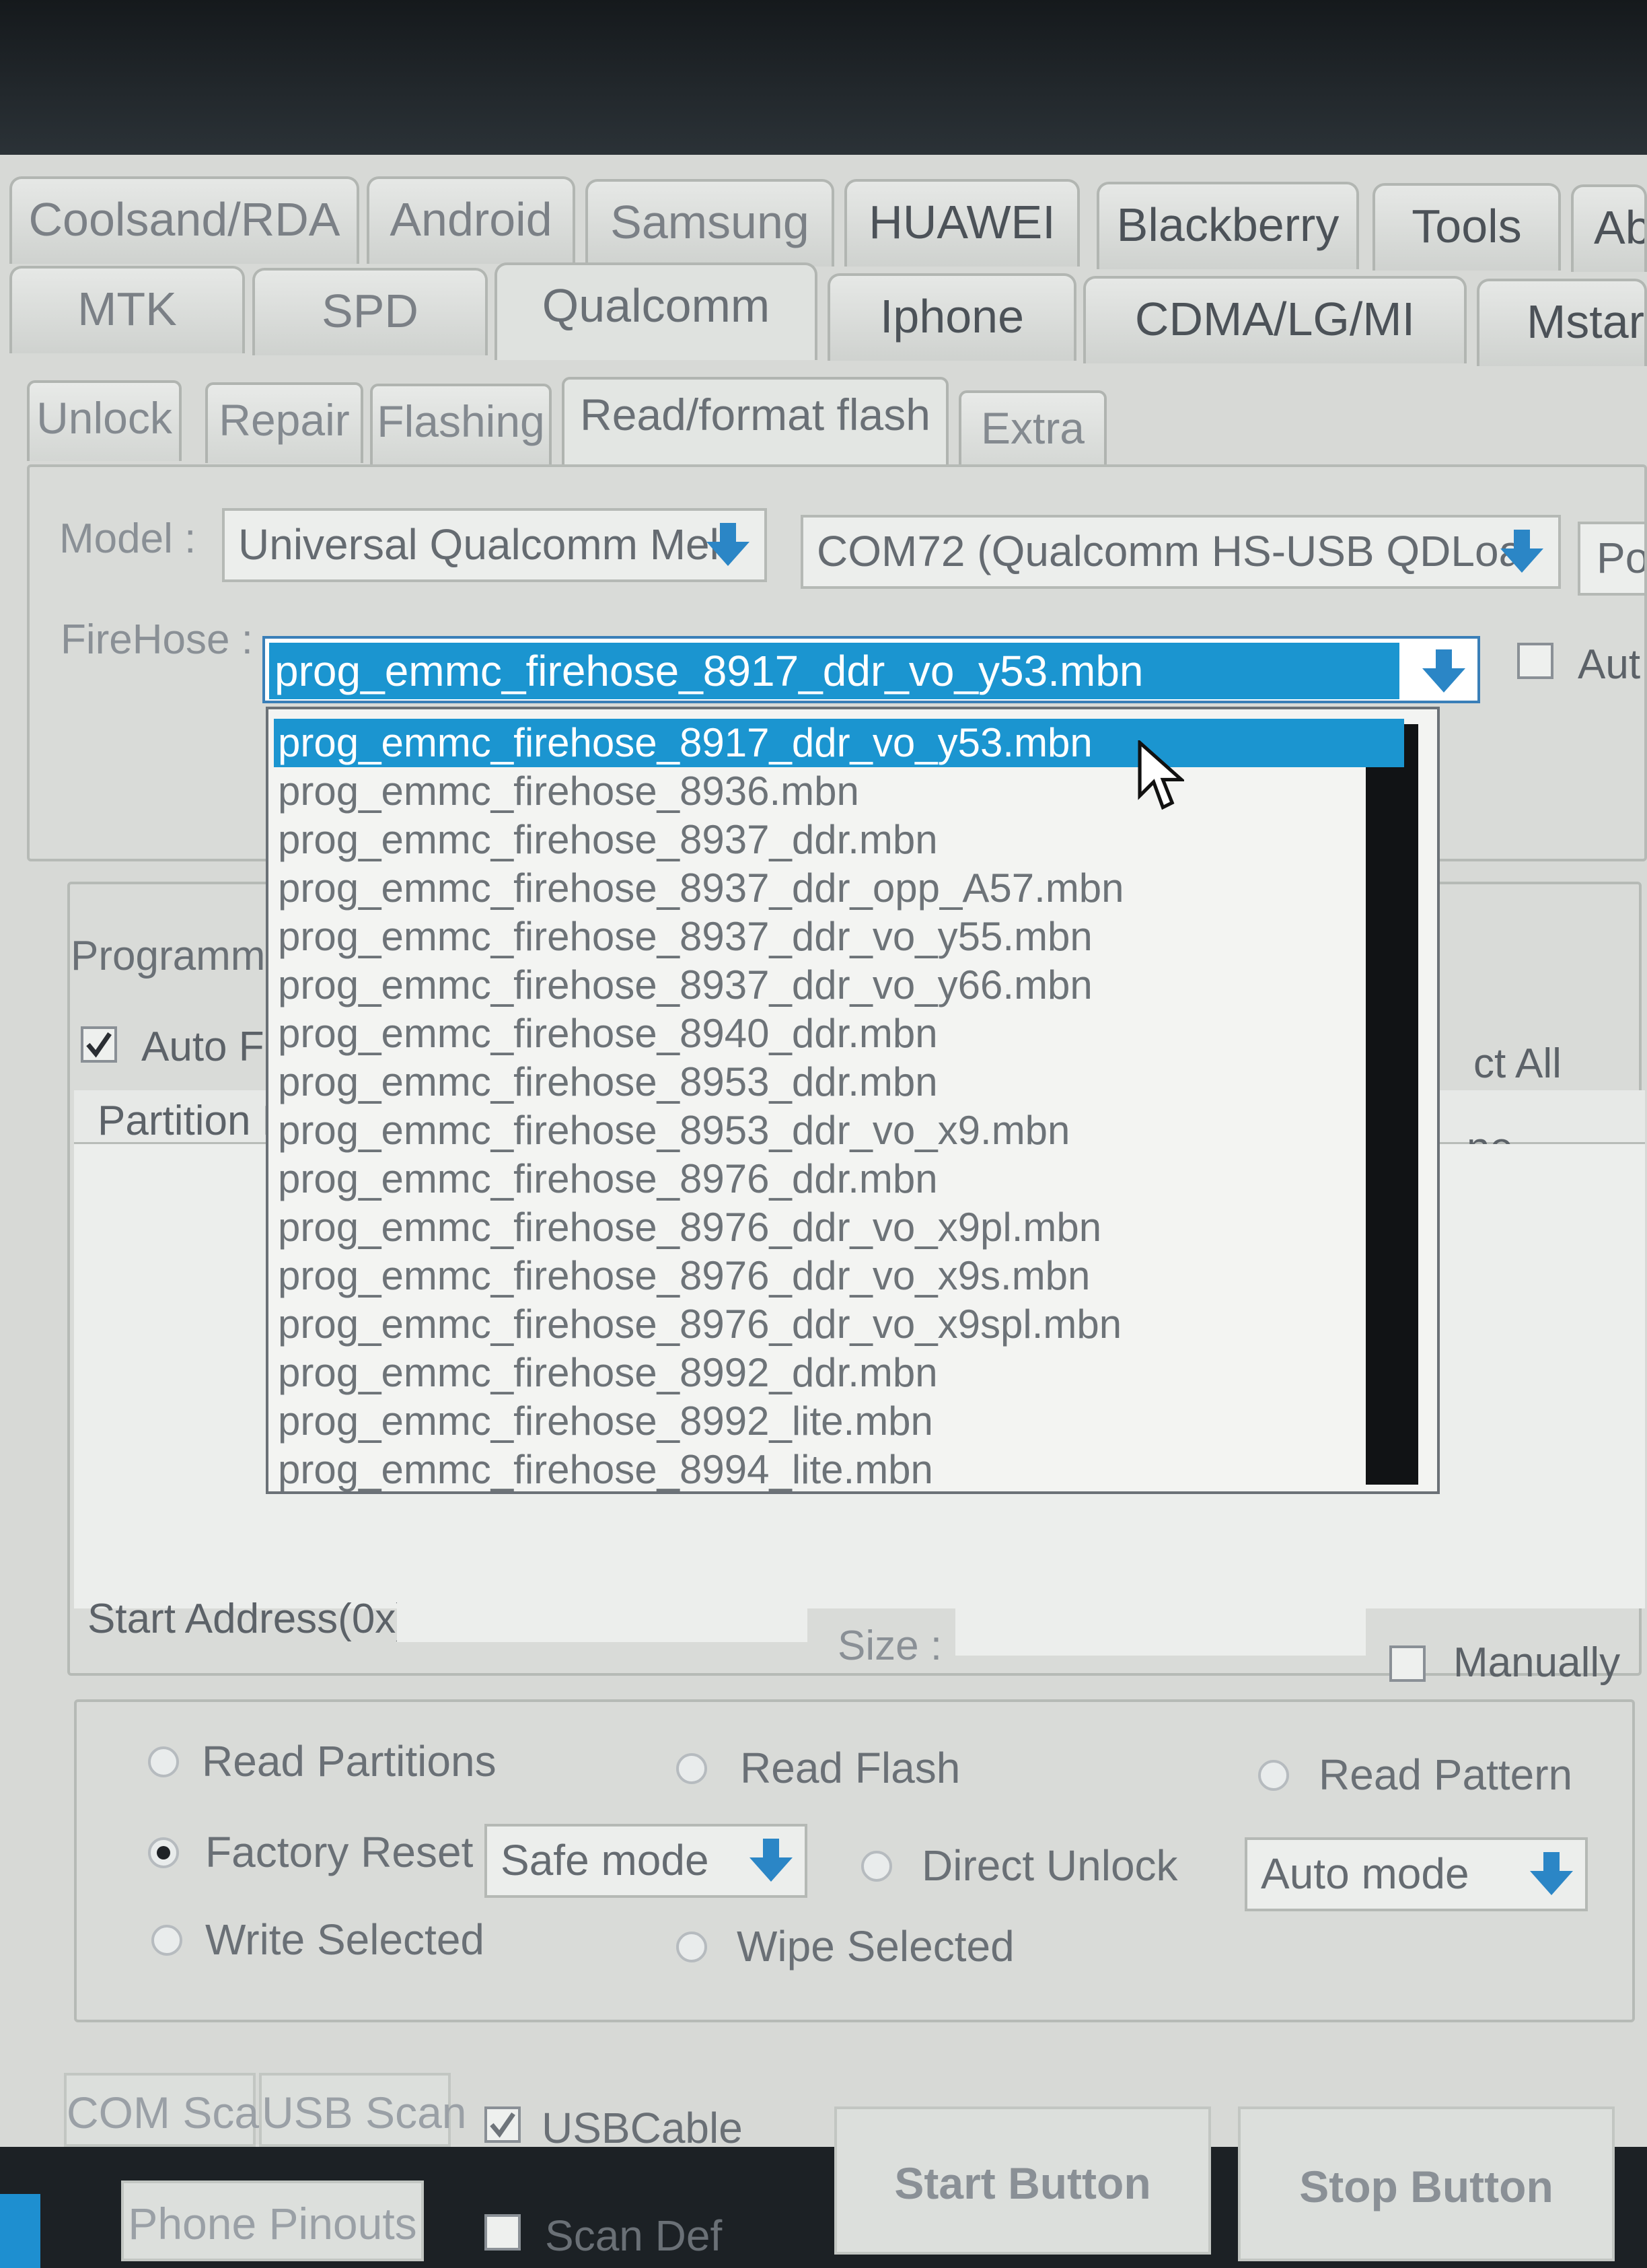 This screenshot has height=2268, width=1647. Describe the element at coordinates (164, 1853) in the screenshot. I see `factory-reset-radio` at that location.